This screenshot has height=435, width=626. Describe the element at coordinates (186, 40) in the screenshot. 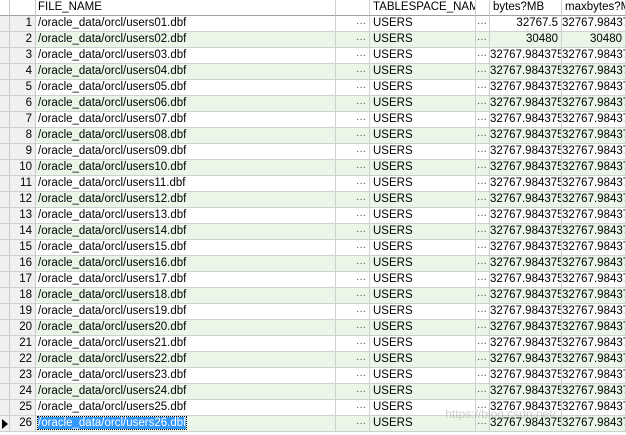

I see `cell-file-name: /oracle_data/orcl/users02.dbf` at that location.